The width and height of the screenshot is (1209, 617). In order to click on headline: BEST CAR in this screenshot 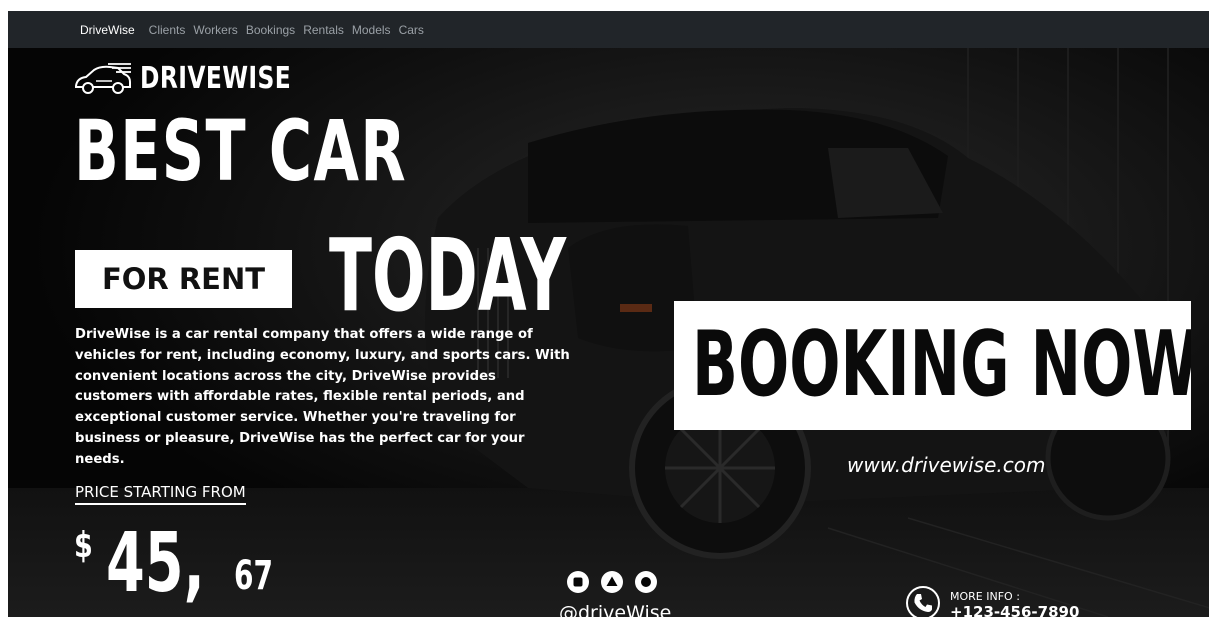, I will do `click(241, 151)`.